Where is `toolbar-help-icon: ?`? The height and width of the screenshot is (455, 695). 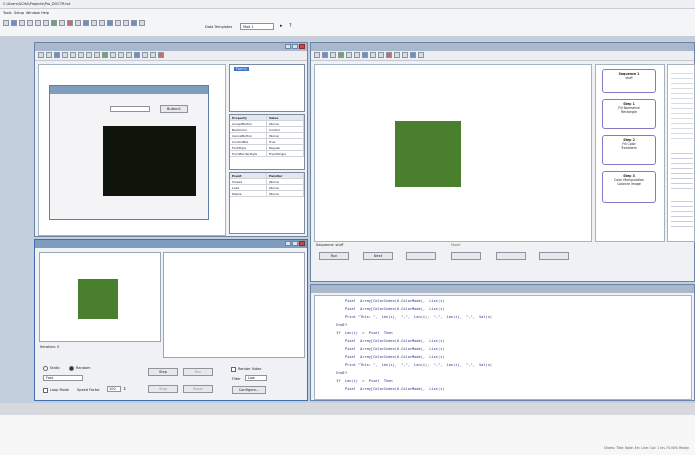 toolbar-help-icon: ? is located at coordinates (290, 26).